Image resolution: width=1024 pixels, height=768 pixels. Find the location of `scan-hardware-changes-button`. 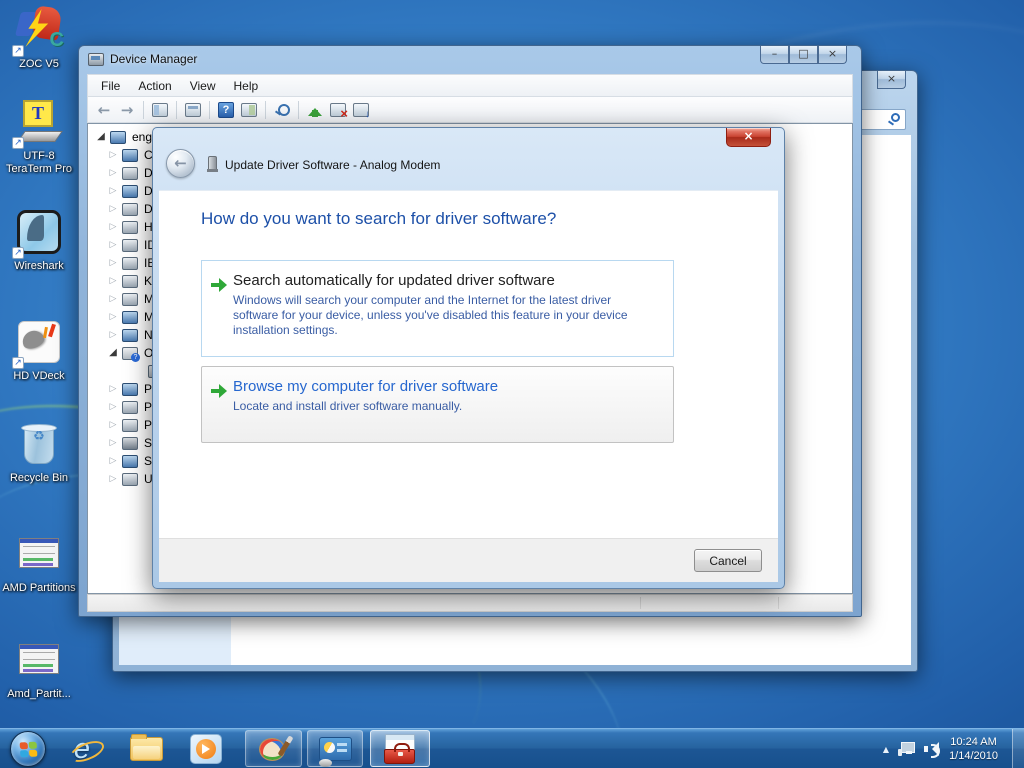

scan-hardware-changes-button is located at coordinates (361, 110).